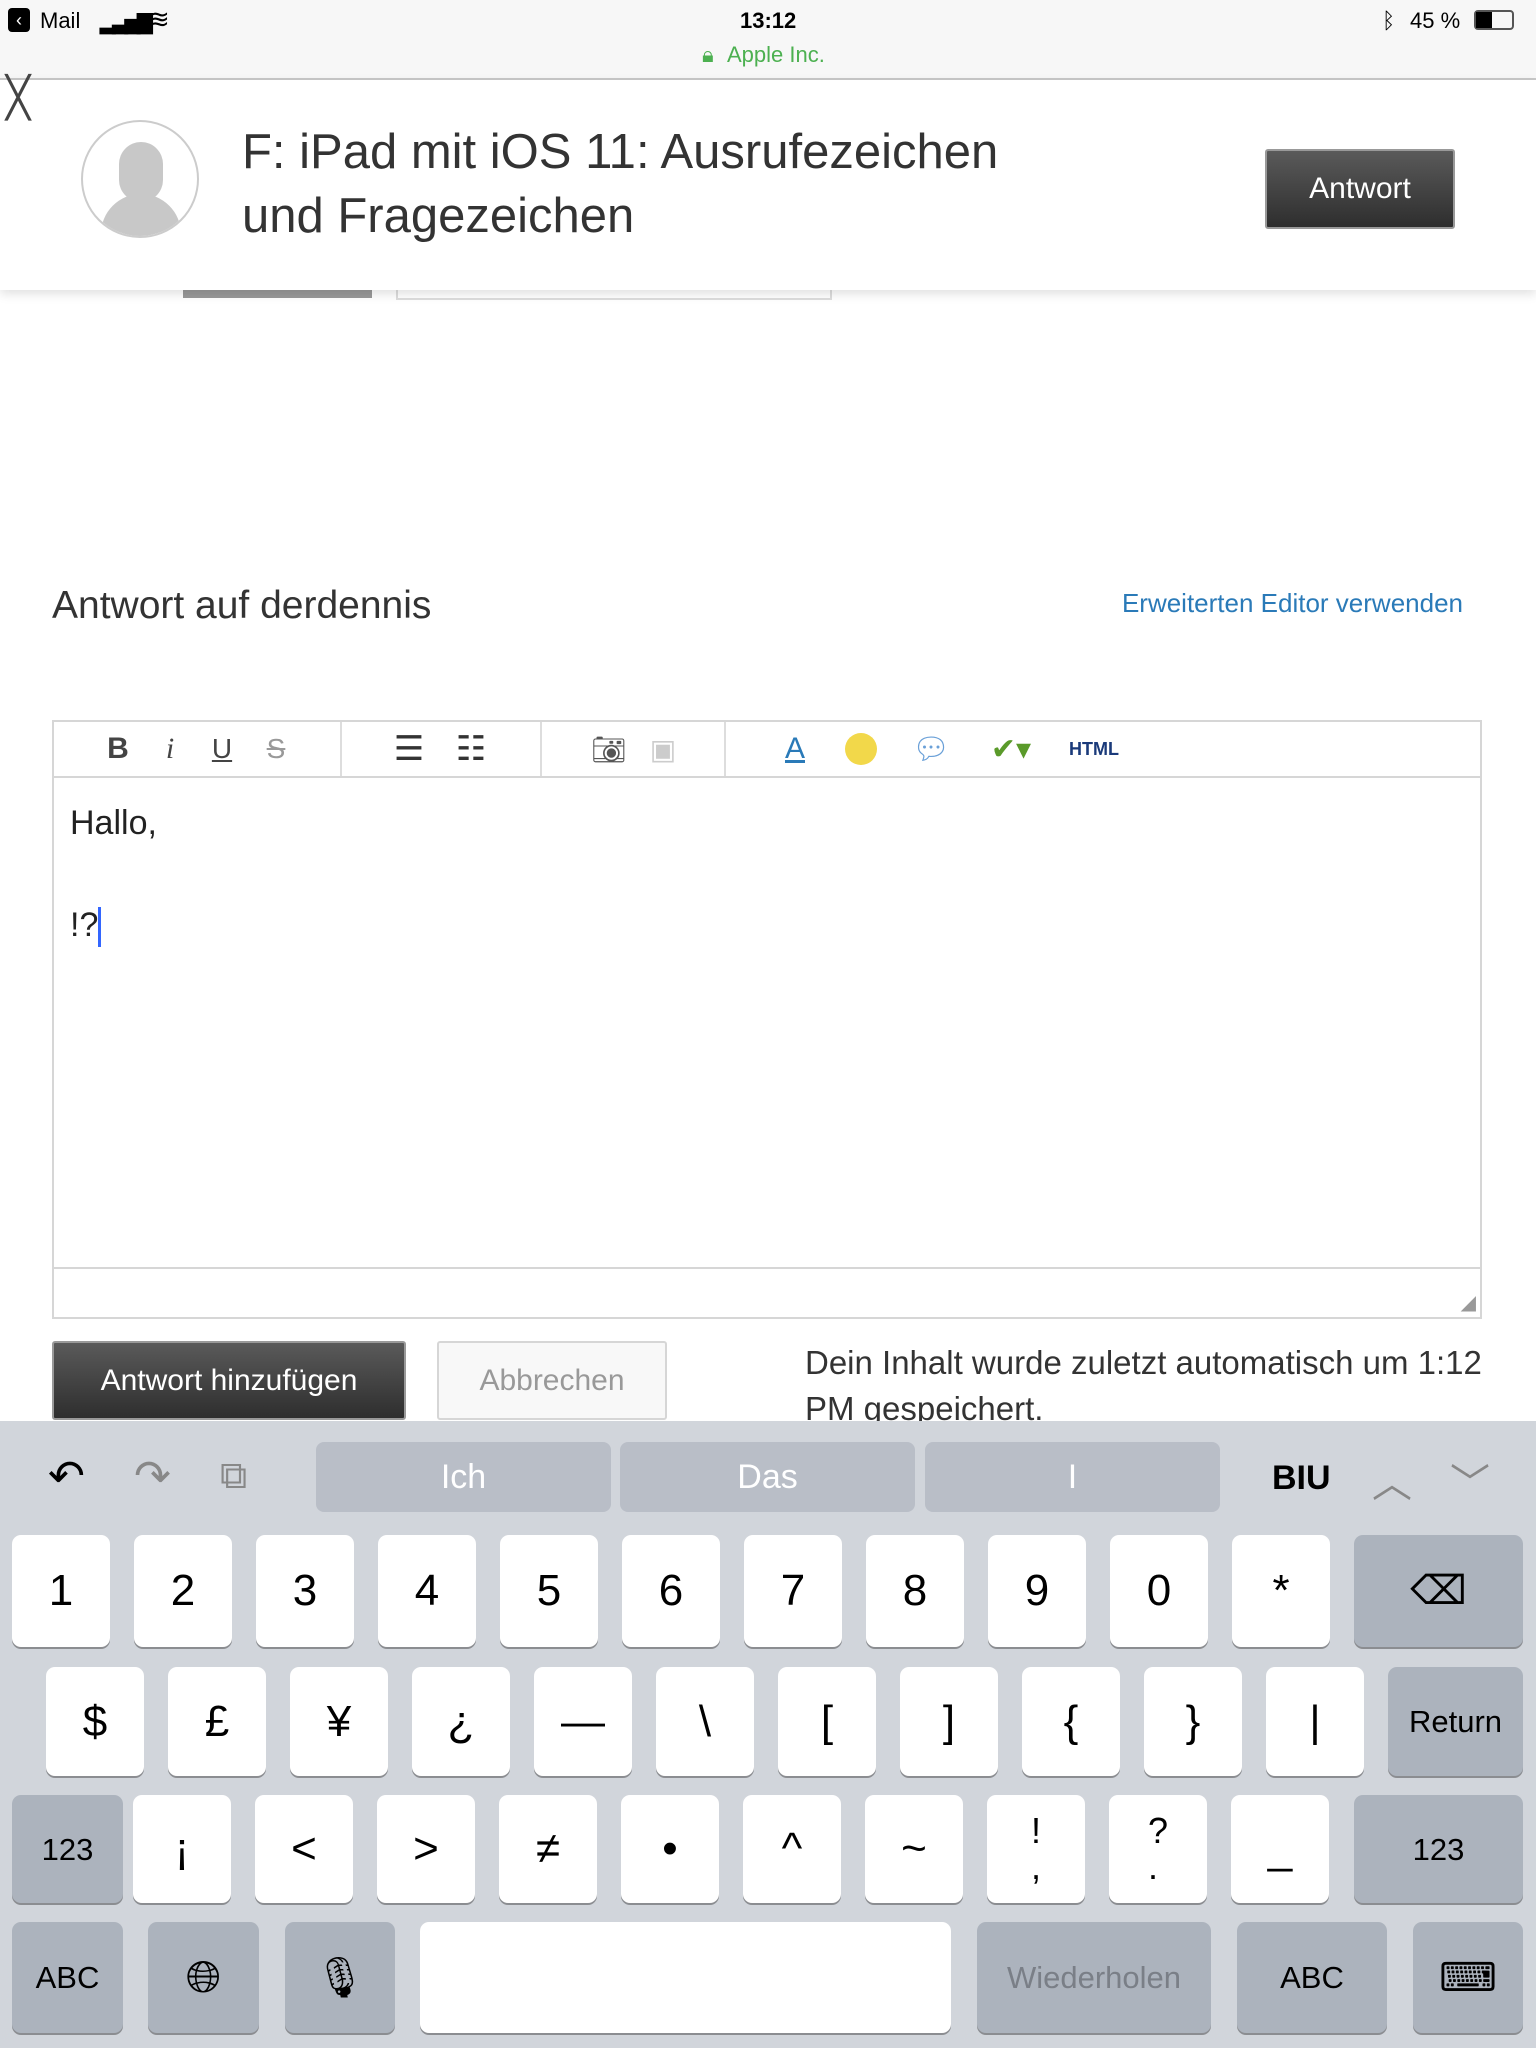 The width and height of the screenshot is (1536, 2048). I want to click on key-10-row1: *, so click(1281, 1591).